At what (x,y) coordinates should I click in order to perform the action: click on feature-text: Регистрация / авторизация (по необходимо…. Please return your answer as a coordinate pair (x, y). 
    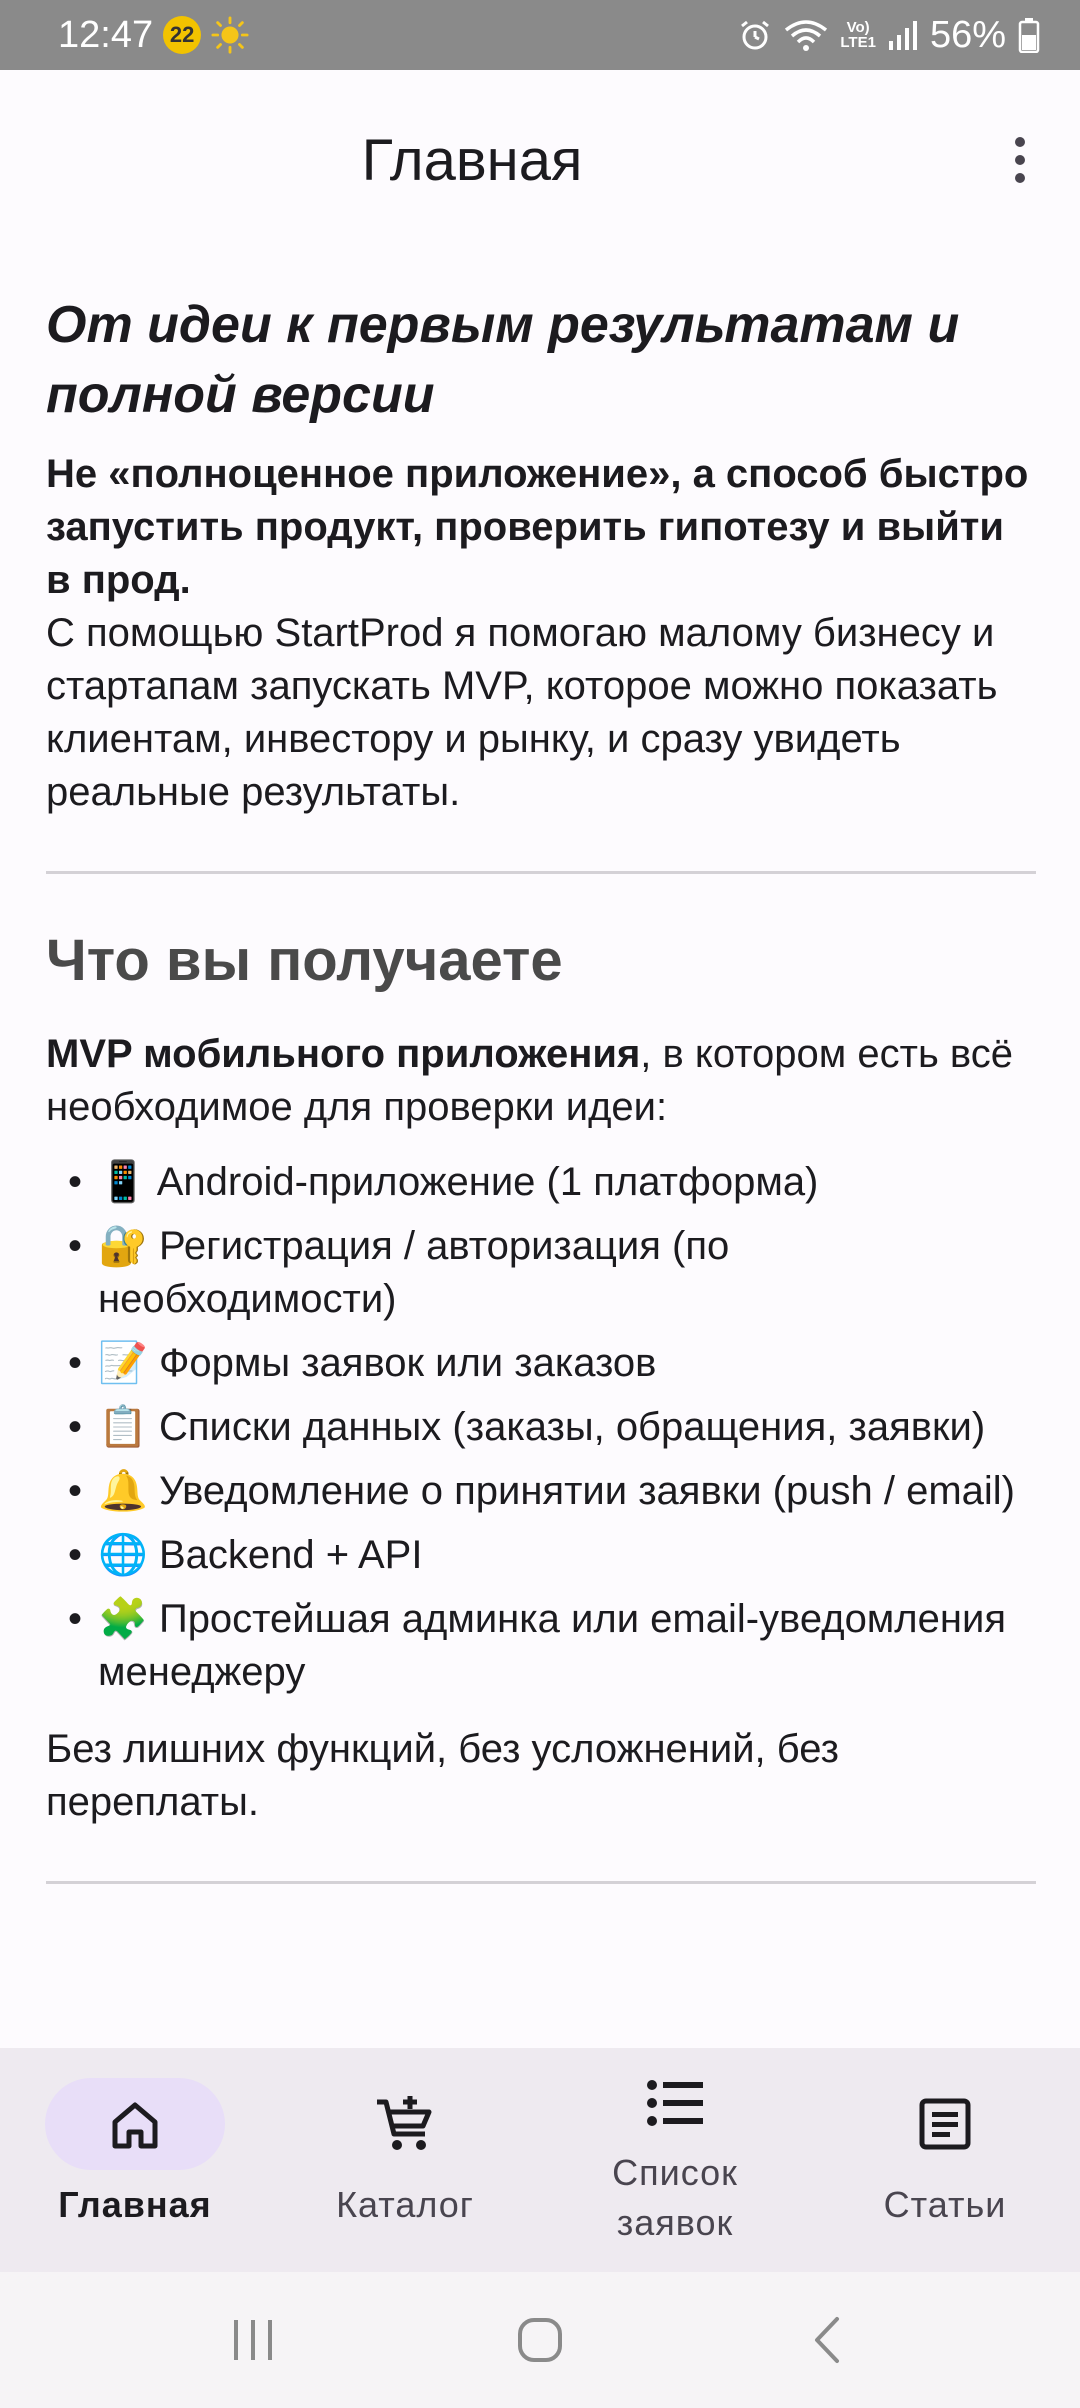
    Looking at the image, I should click on (414, 1272).